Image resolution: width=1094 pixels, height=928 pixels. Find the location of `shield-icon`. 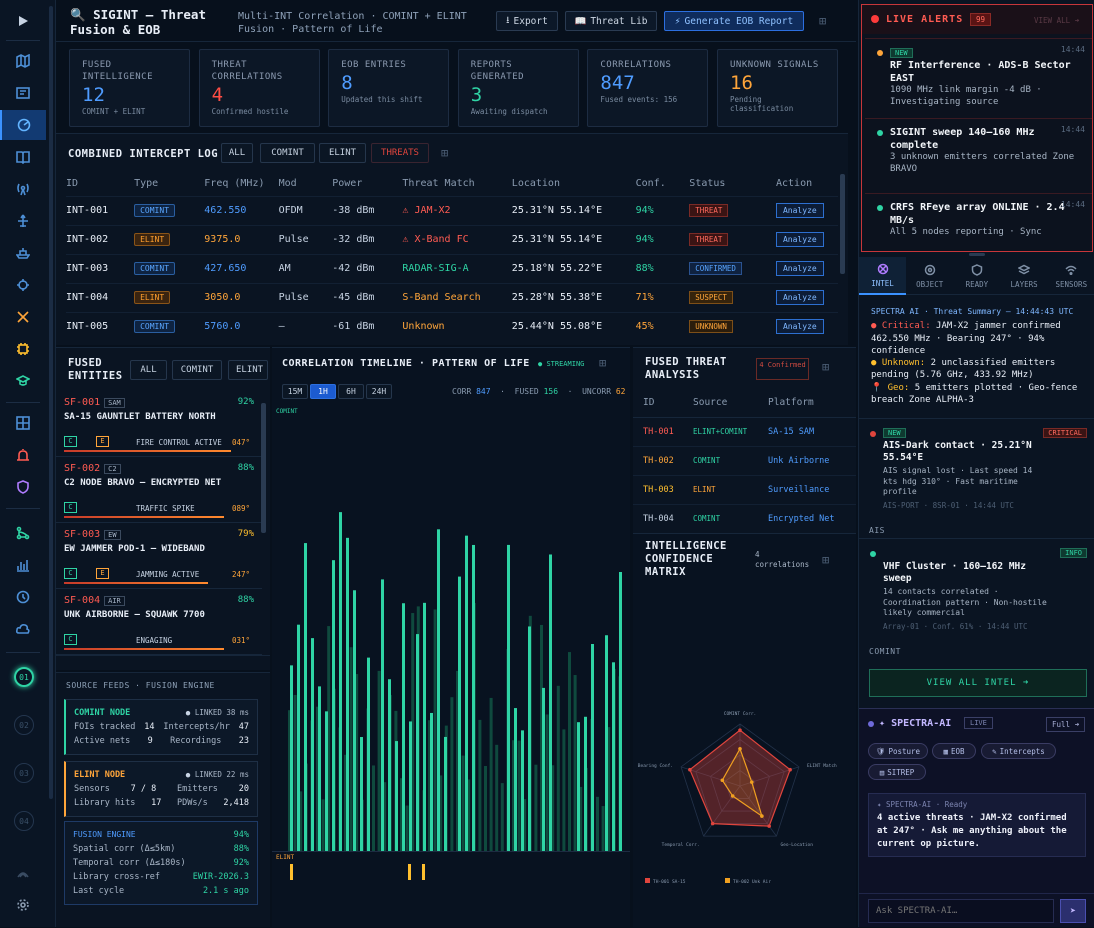

shield-icon is located at coordinates (23, 487).